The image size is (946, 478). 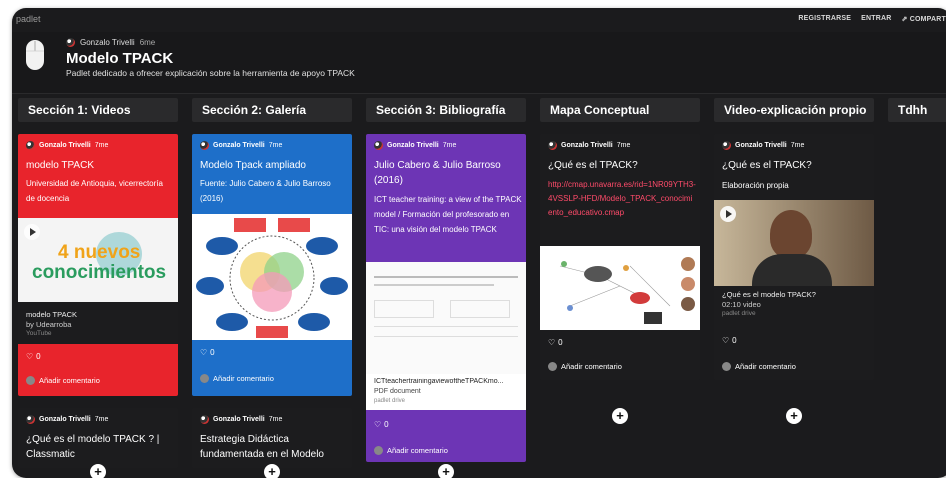 I want to click on post-title: Julio Cabero & Julio Barroso (2016), so click(x=437, y=173).